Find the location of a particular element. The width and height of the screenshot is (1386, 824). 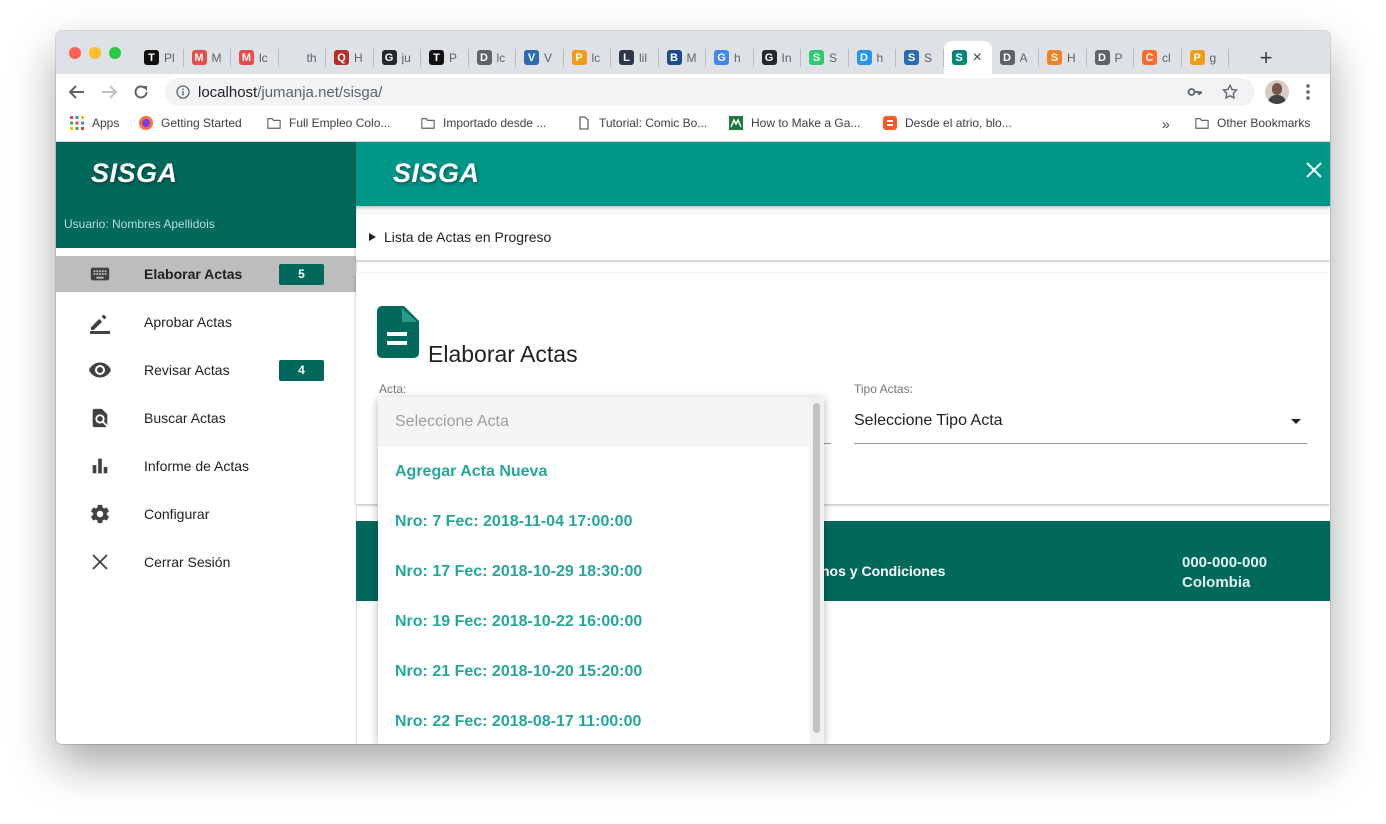

reload-button is located at coordinates (141, 92).